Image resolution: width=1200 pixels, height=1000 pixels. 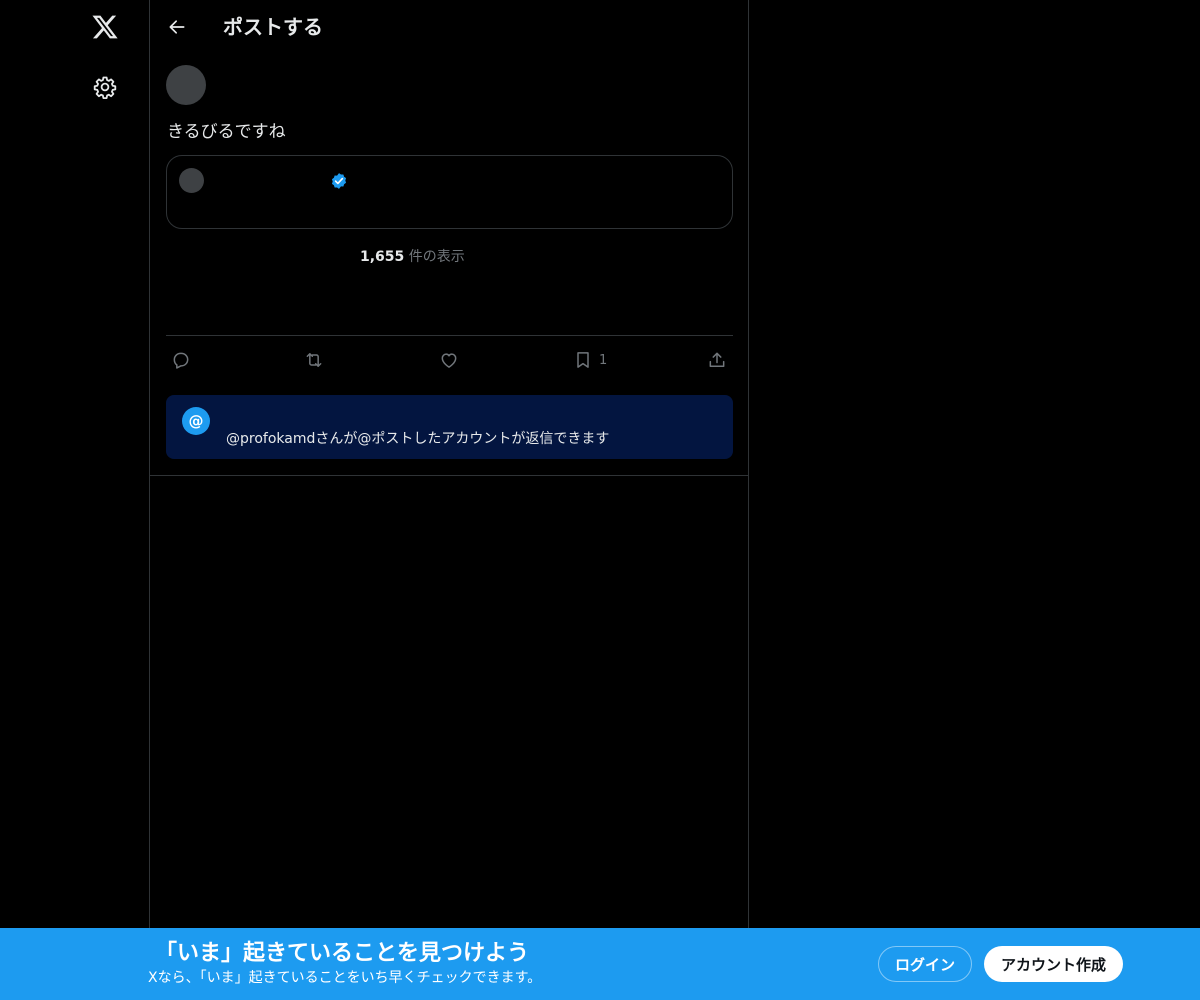 I want to click on repost-button, so click(x=314, y=360).